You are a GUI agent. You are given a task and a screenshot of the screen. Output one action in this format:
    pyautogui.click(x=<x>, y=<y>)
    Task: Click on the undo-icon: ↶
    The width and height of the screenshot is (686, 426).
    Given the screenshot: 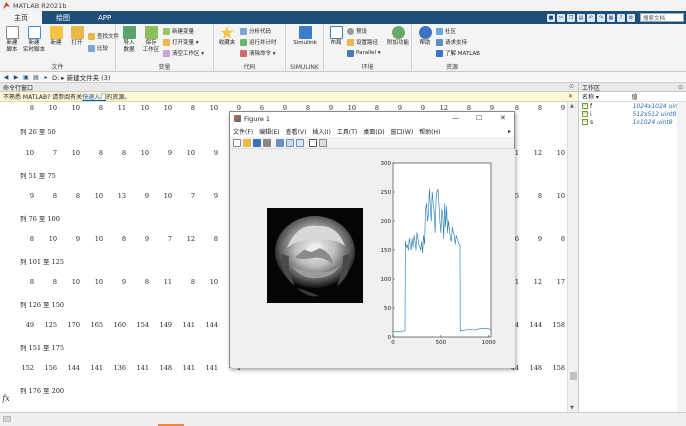 What is the action you would take?
    pyautogui.click(x=591, y=17)
    